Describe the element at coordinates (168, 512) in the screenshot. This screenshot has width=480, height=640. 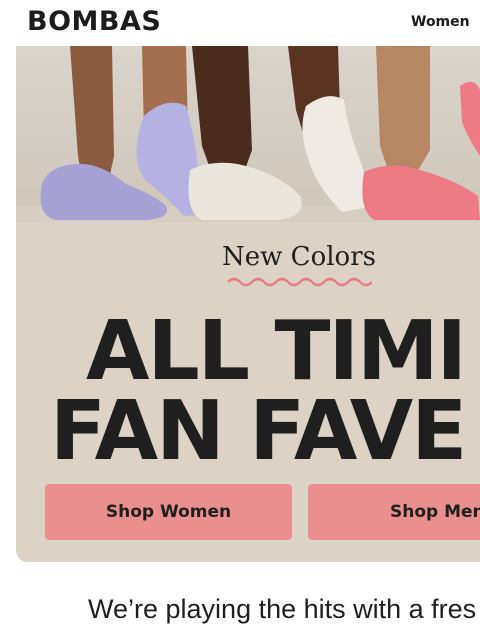
I see `shop-women-button: Shop Women` at that location.